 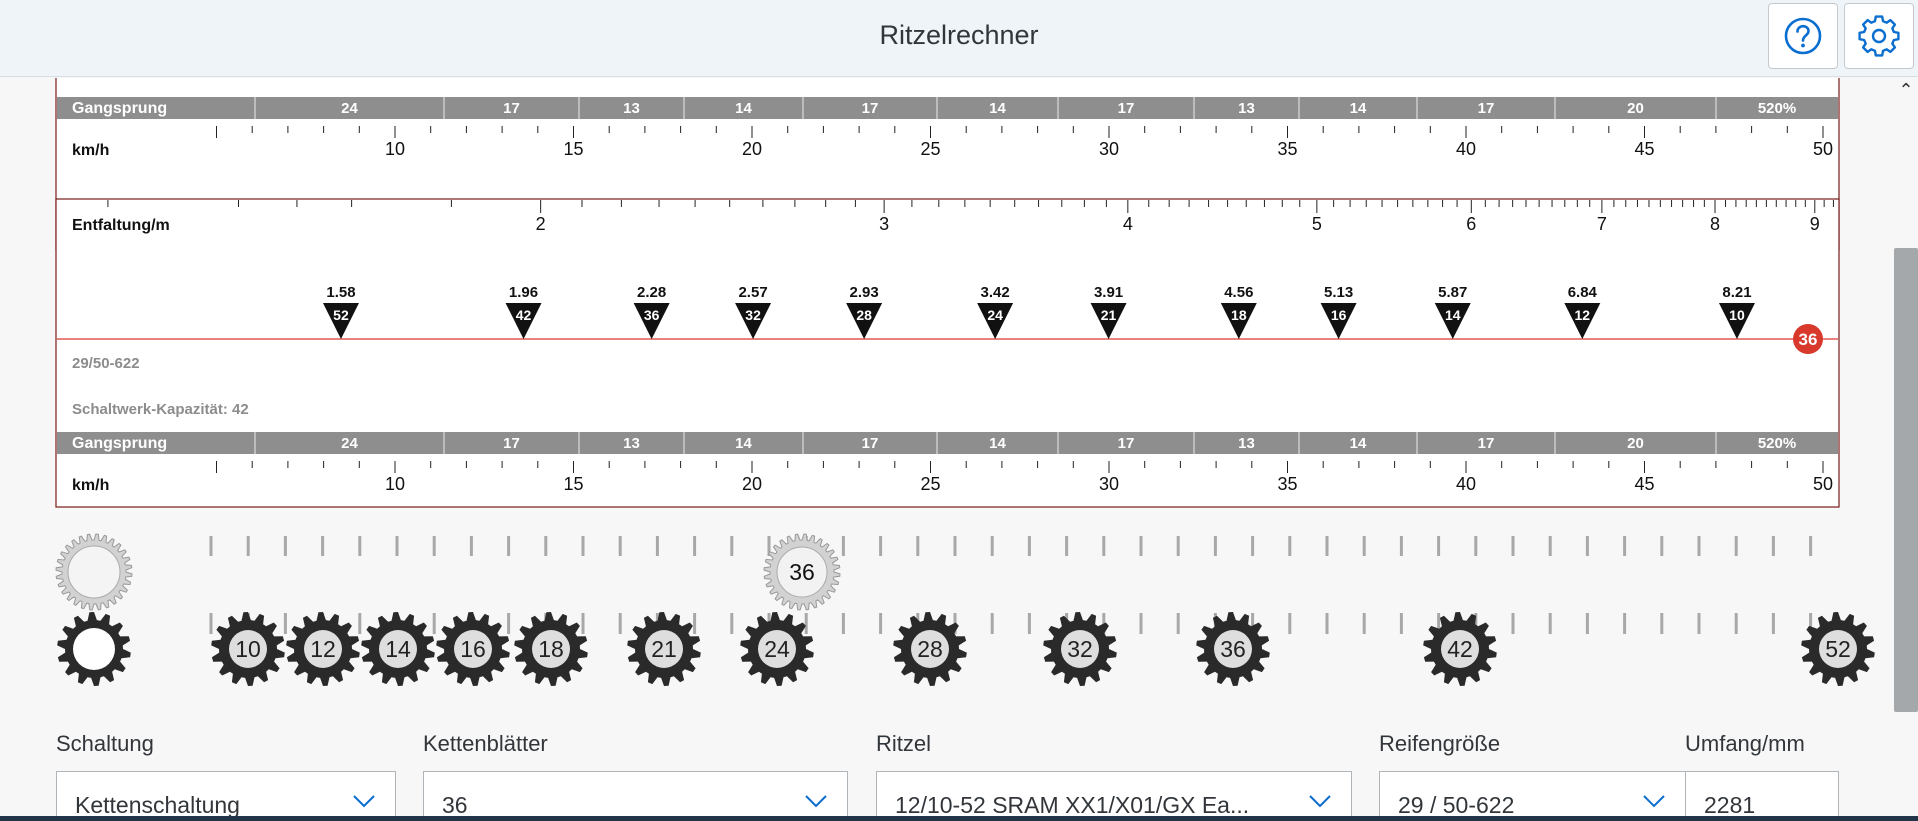 What do you see at coordinates (1108, 292) in the screenshot?
I see `development-value: 3.91` at bounding box center [1108, 292].